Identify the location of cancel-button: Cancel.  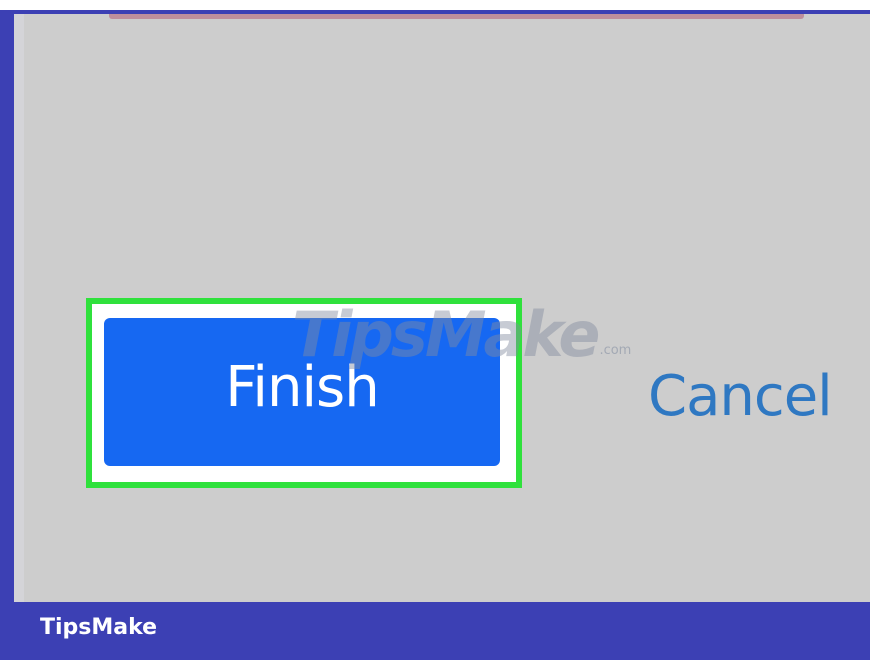
(743, 397).